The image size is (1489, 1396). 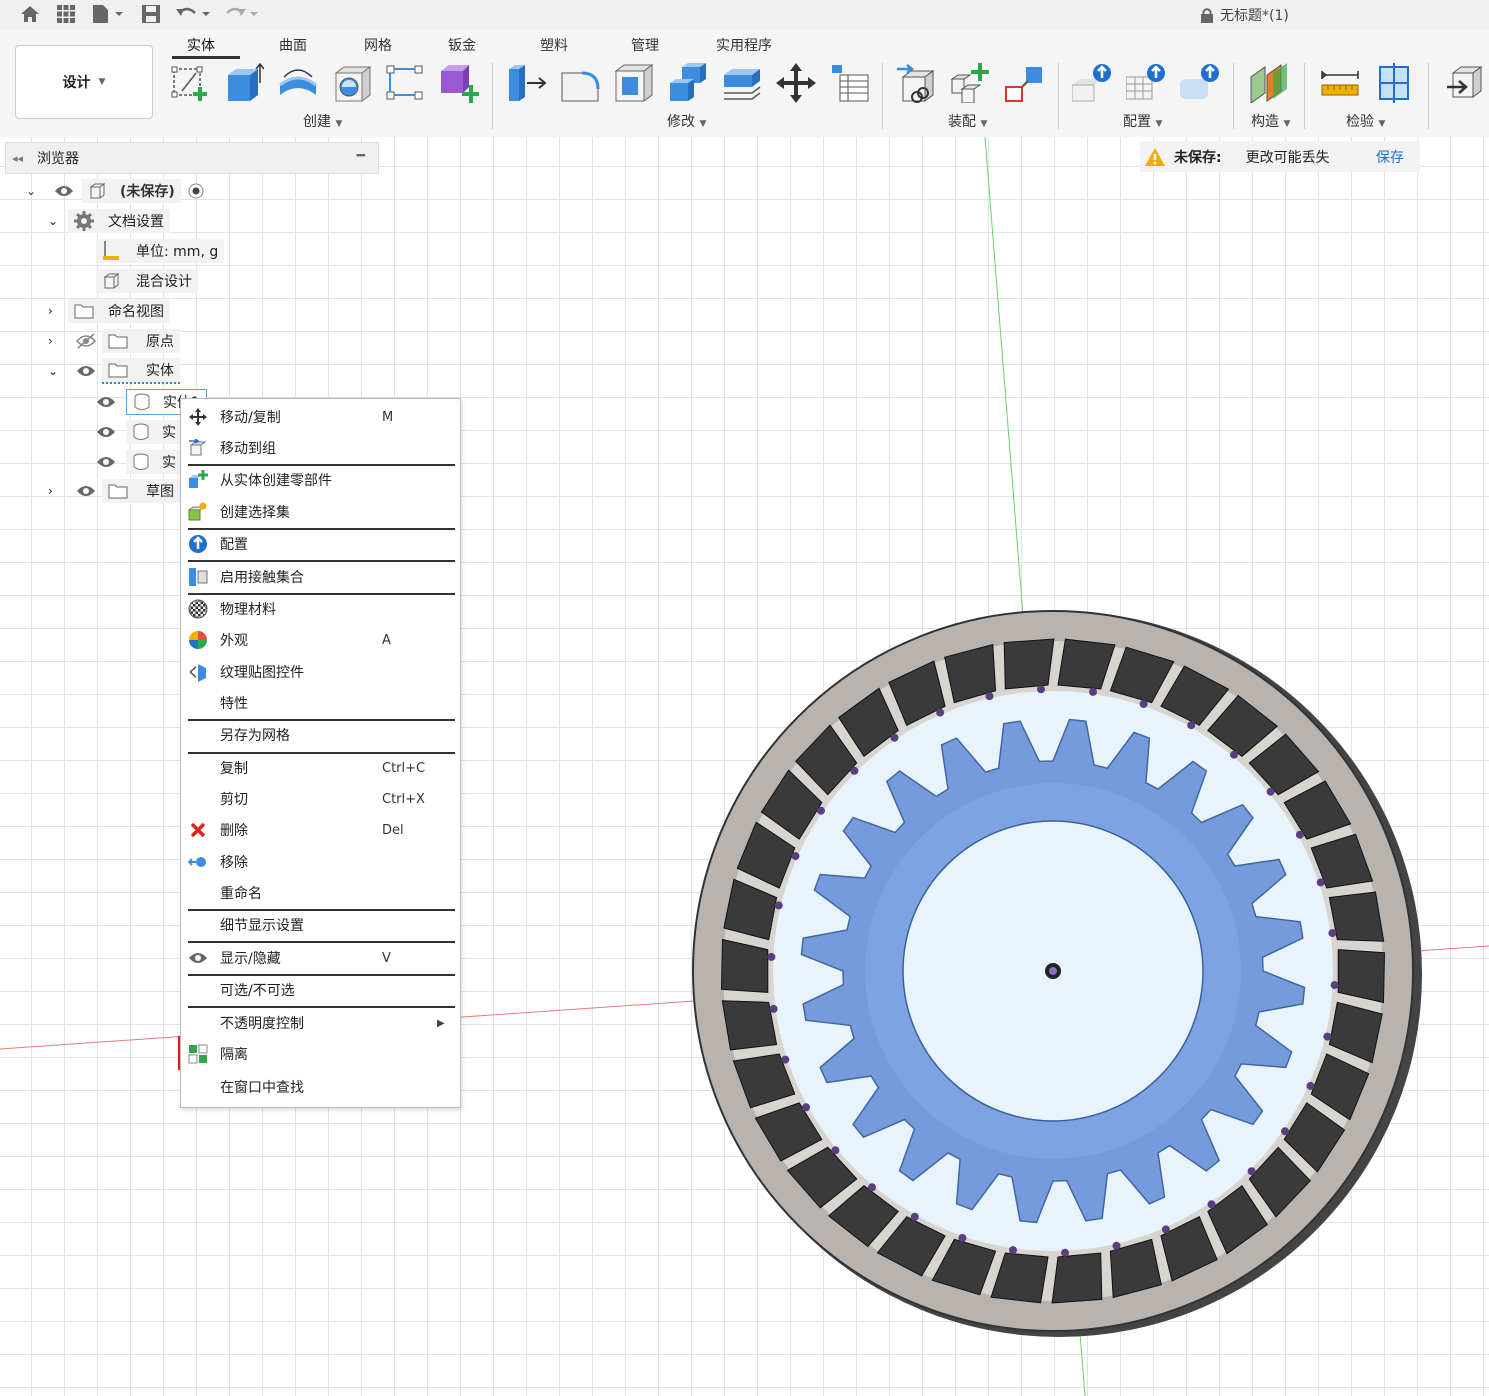 I want to click on menu-item-3: 从实体创建零部件, so click(x=320, y=480).